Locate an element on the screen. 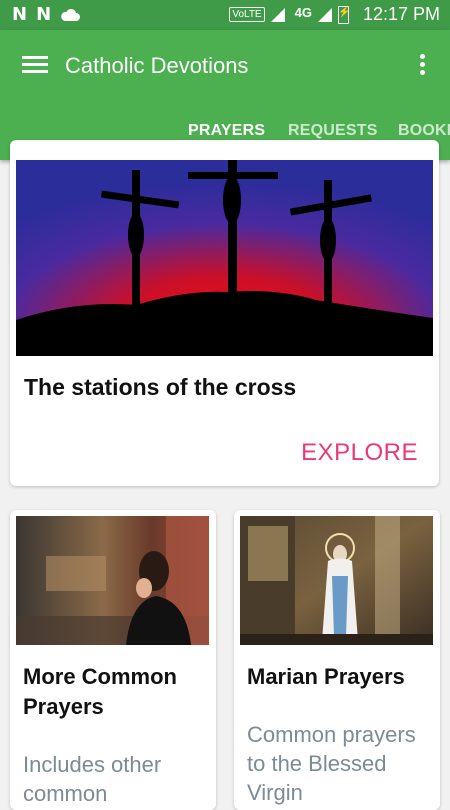  card-description: Includes other common is located at coordinates (92, 779).